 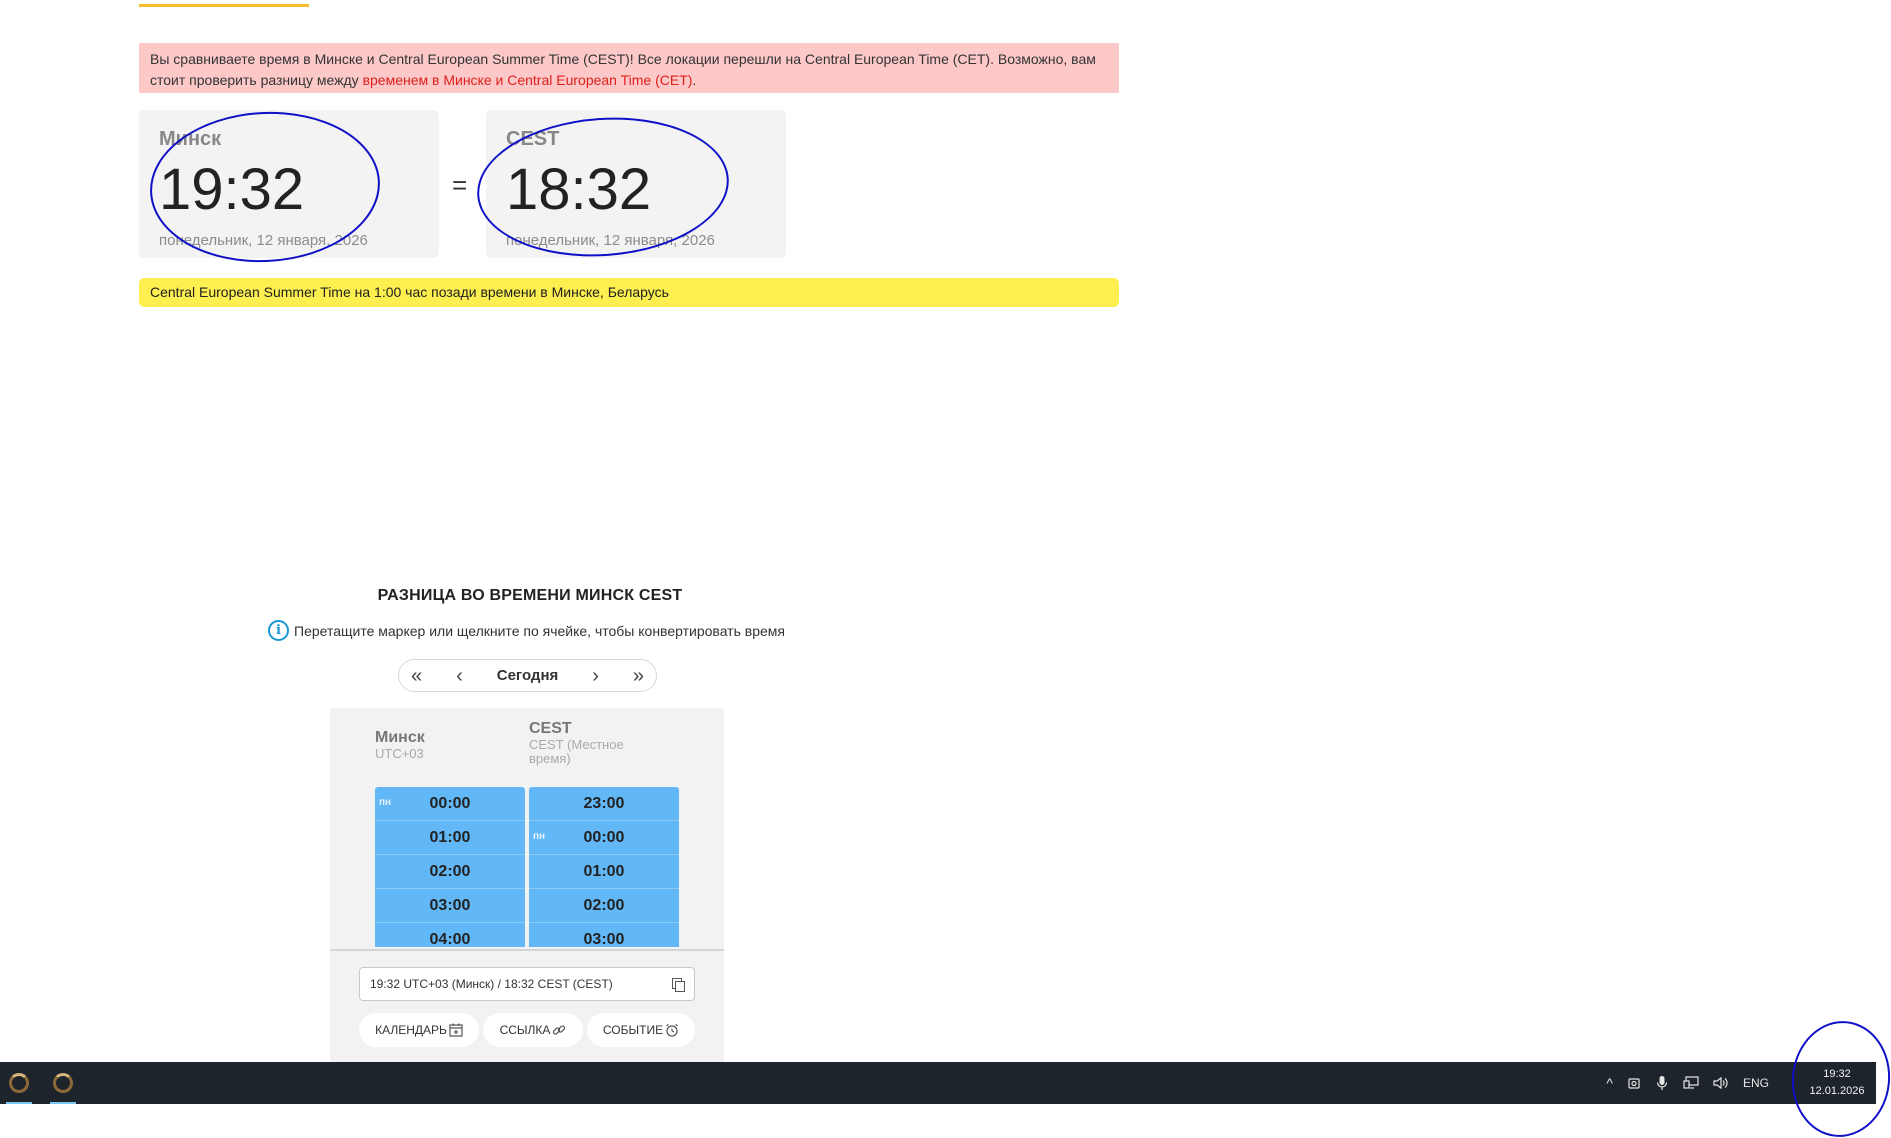 I want to click on today-button: Сегодня, so click(x=528, y=675).